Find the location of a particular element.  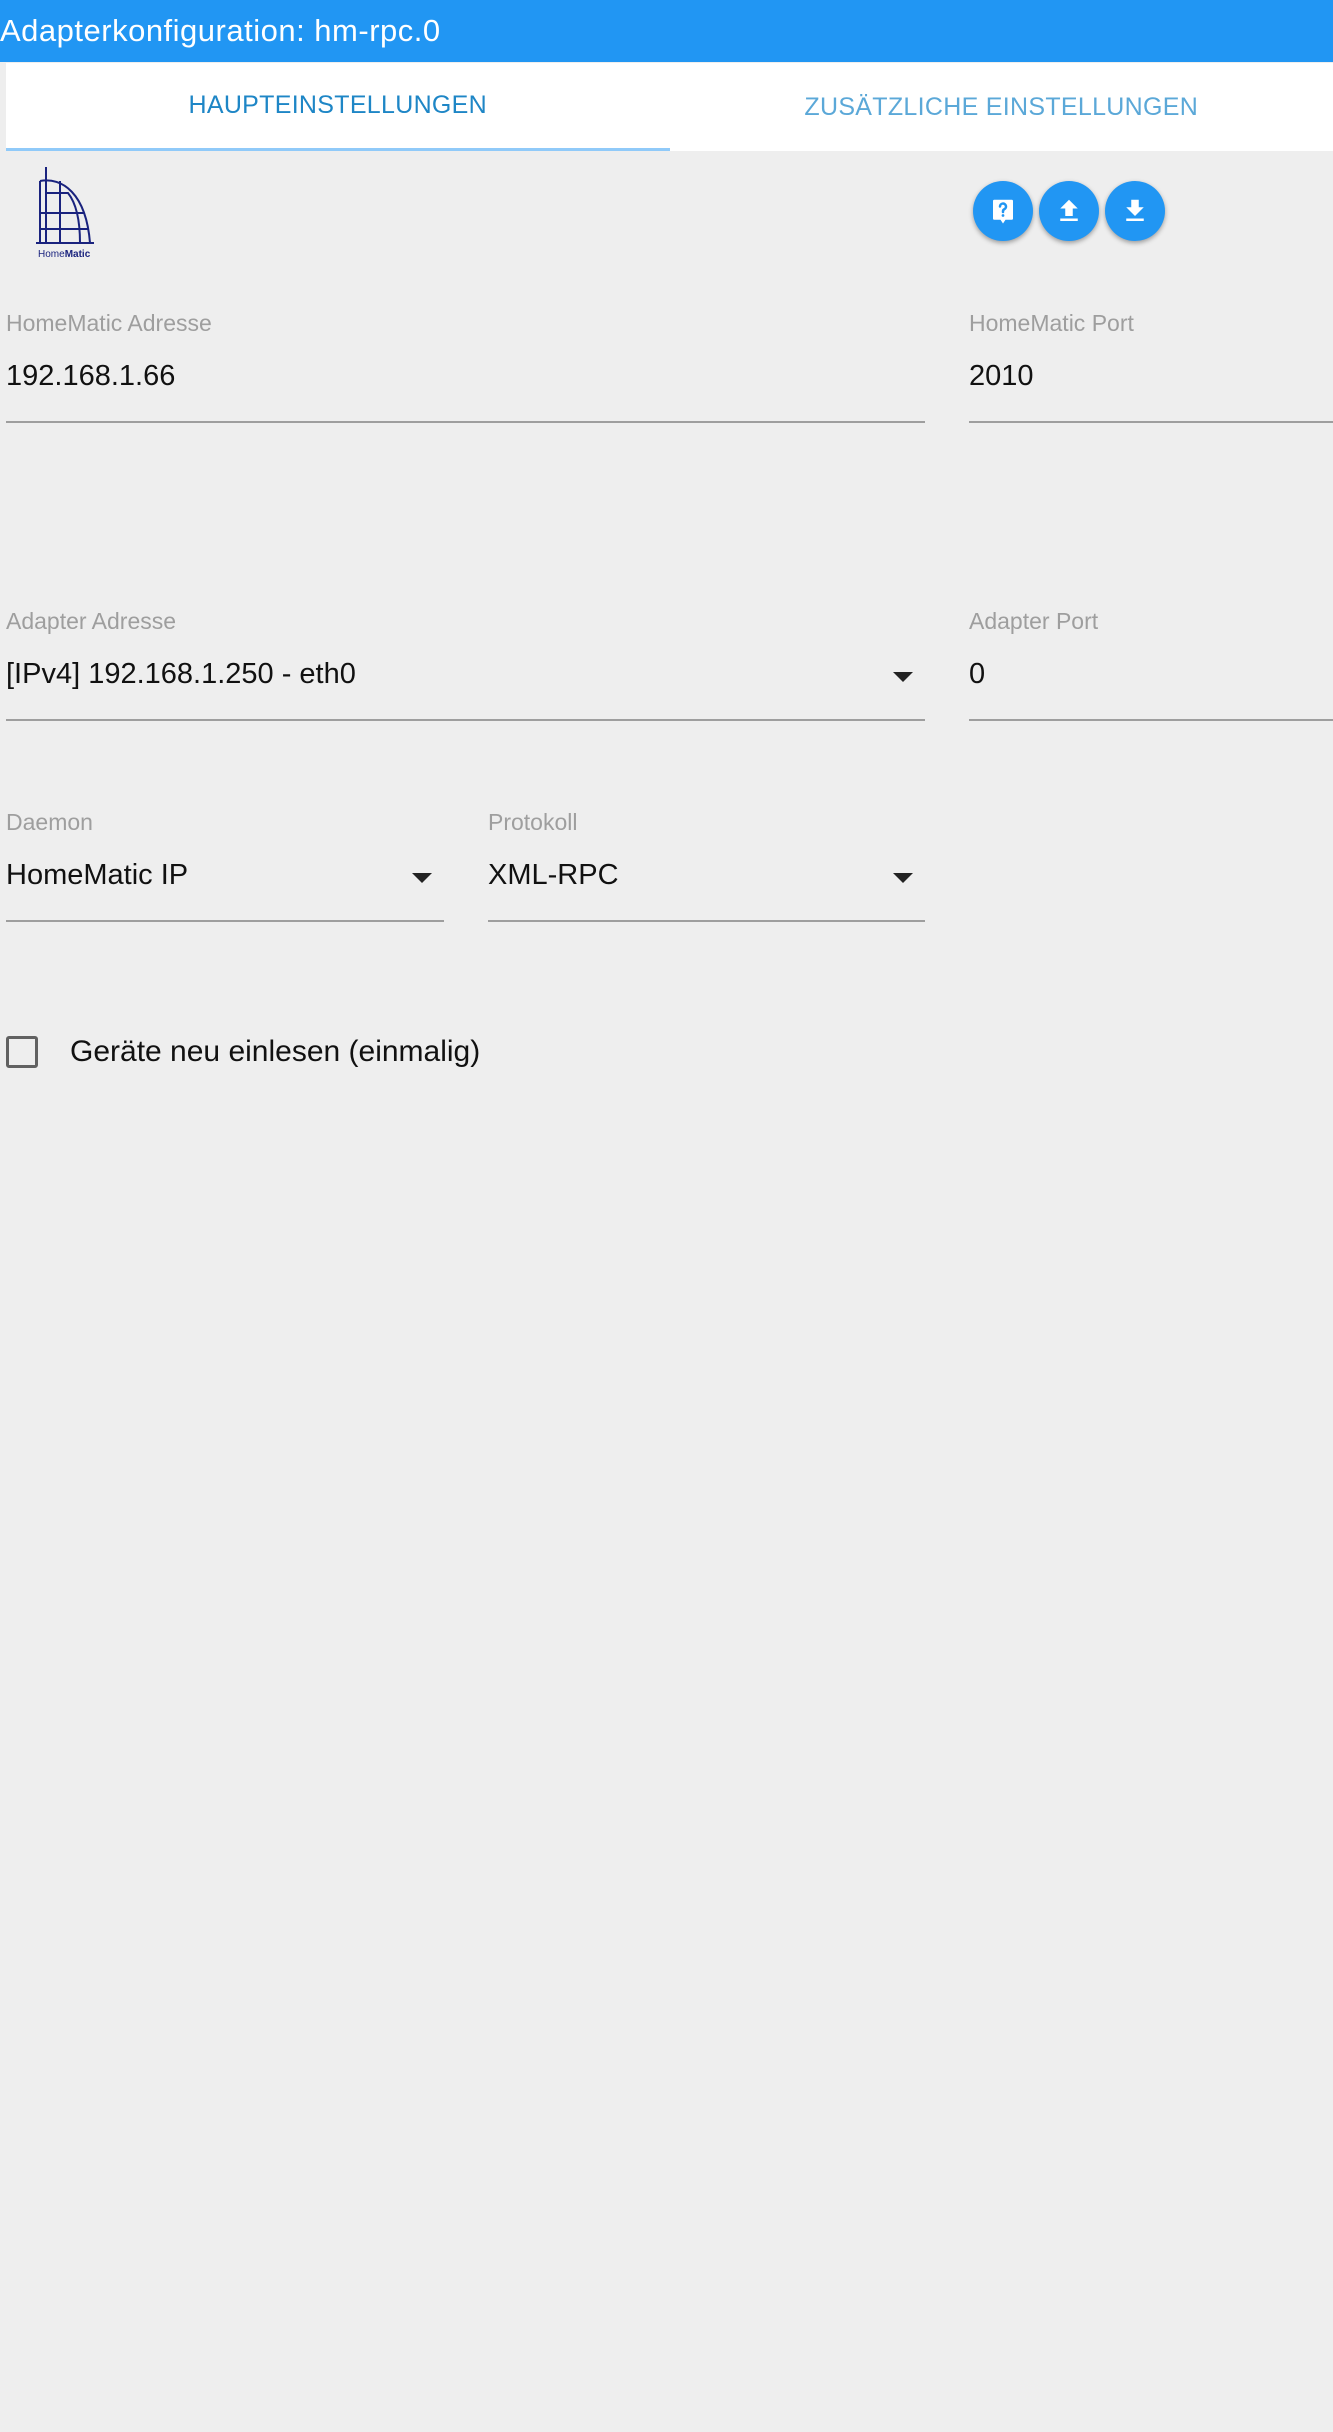

adapter-address-value: [IPv4] 192.168.1.250 - eth0 is located at coordinates (181, 674).